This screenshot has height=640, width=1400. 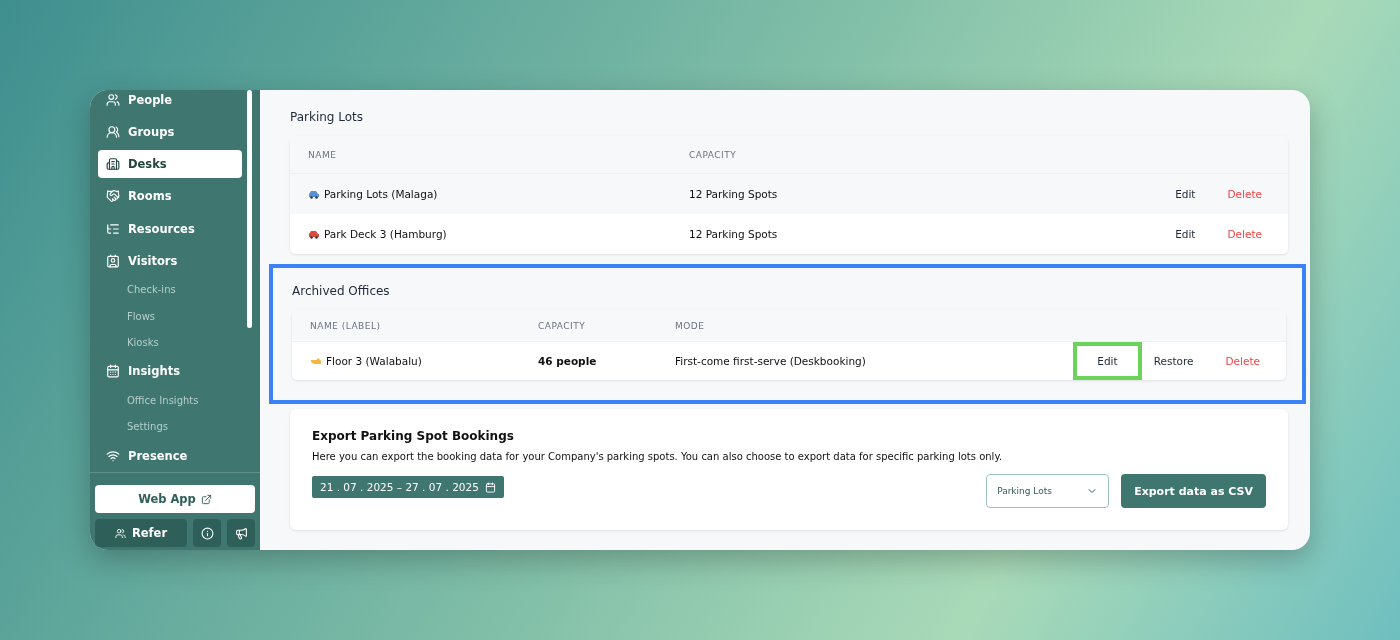 What do you see at coordinates (113, 455) in the screenshot?
I see `wifi-icon` at bounding box center [113, 455].